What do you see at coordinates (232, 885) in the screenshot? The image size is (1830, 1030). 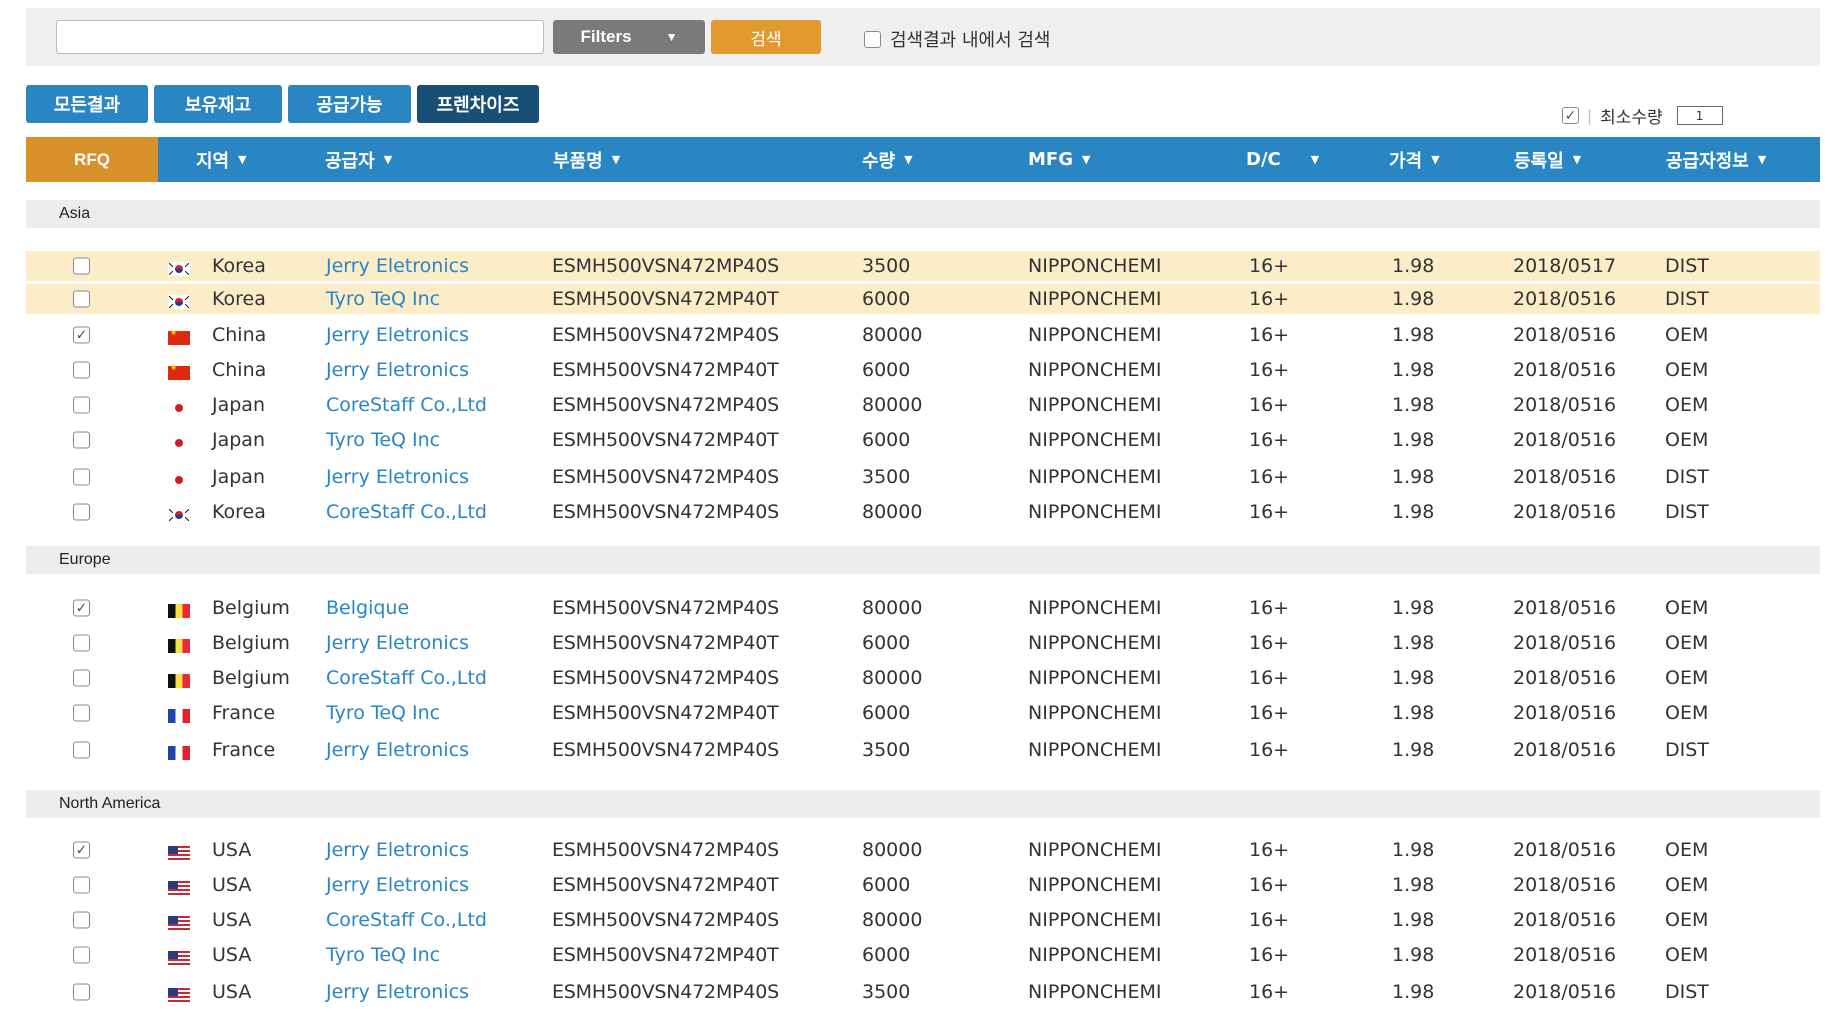 I see `country-cell: USA` at bounding box center [232, 885].